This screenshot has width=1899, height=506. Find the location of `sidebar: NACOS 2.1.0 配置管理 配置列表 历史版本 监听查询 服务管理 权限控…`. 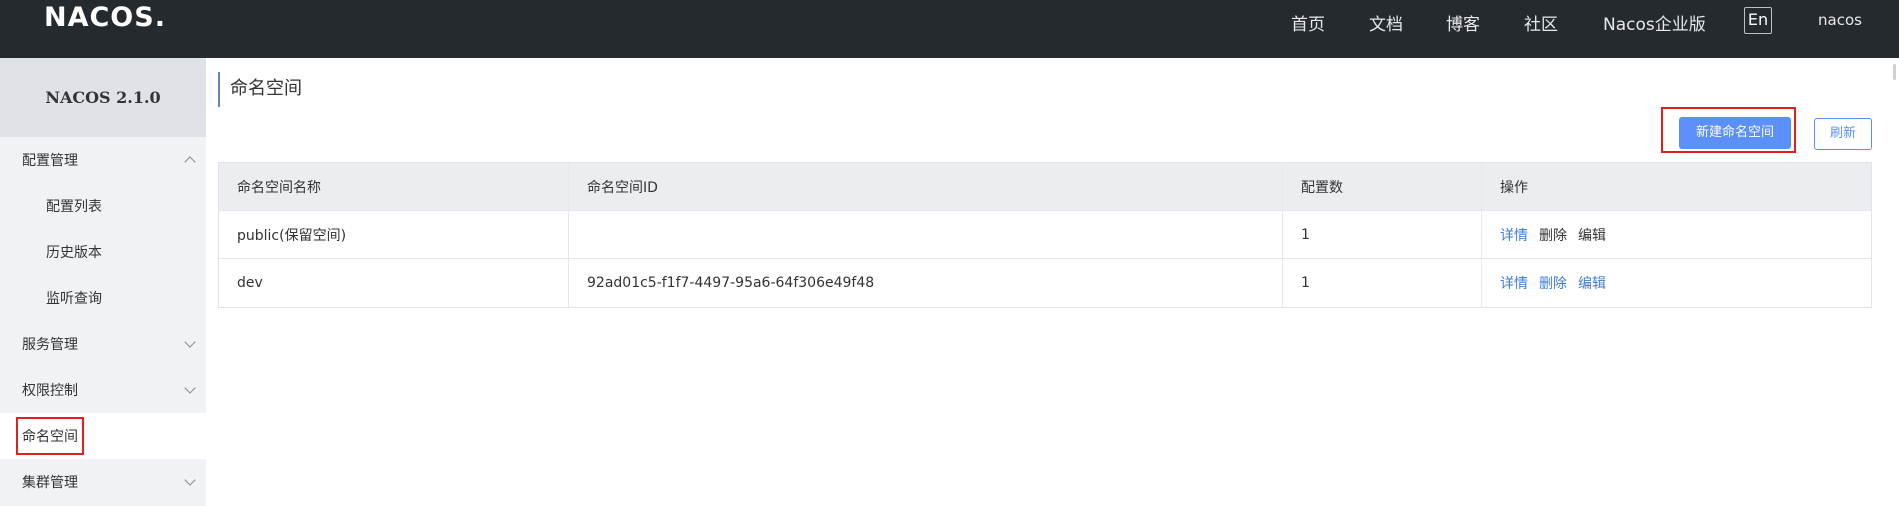

sidebar: NACOS 2.1.0 配置管理 配置列表 历史版本 监听查询 服务管理 权限控… is located at coordinates (103, 282).